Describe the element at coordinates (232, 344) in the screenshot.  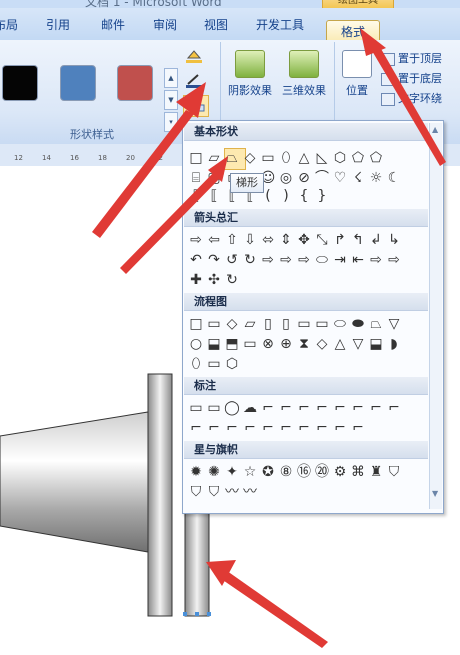
I see `card-shape: ⬒` at that location.